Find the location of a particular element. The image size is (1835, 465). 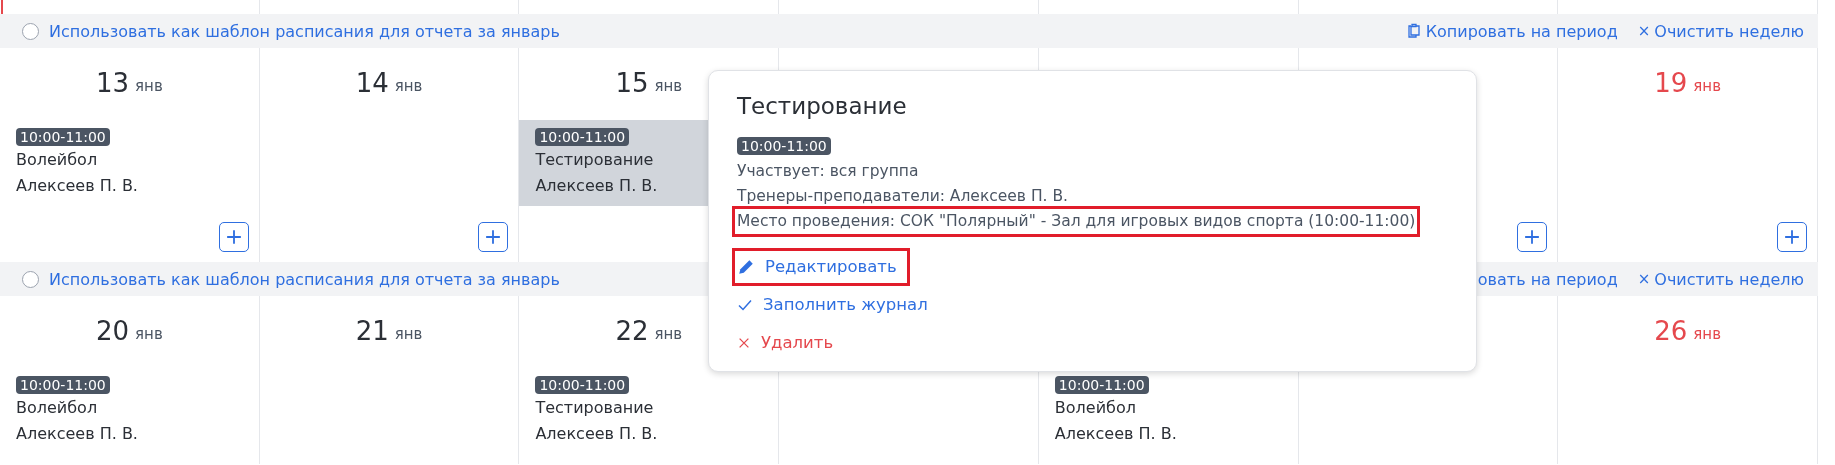

day-number: 14 is located at coordinates (372, 83).